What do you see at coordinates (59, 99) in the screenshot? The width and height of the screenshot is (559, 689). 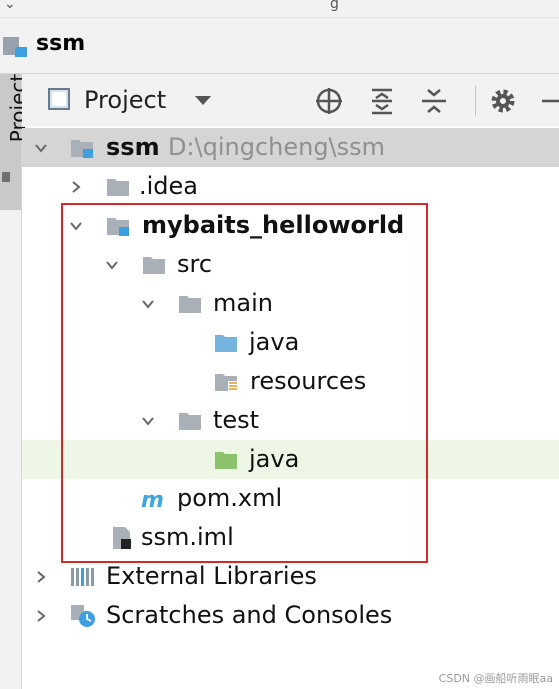 I see `project-view-icon` at bounding box center [59, 99].